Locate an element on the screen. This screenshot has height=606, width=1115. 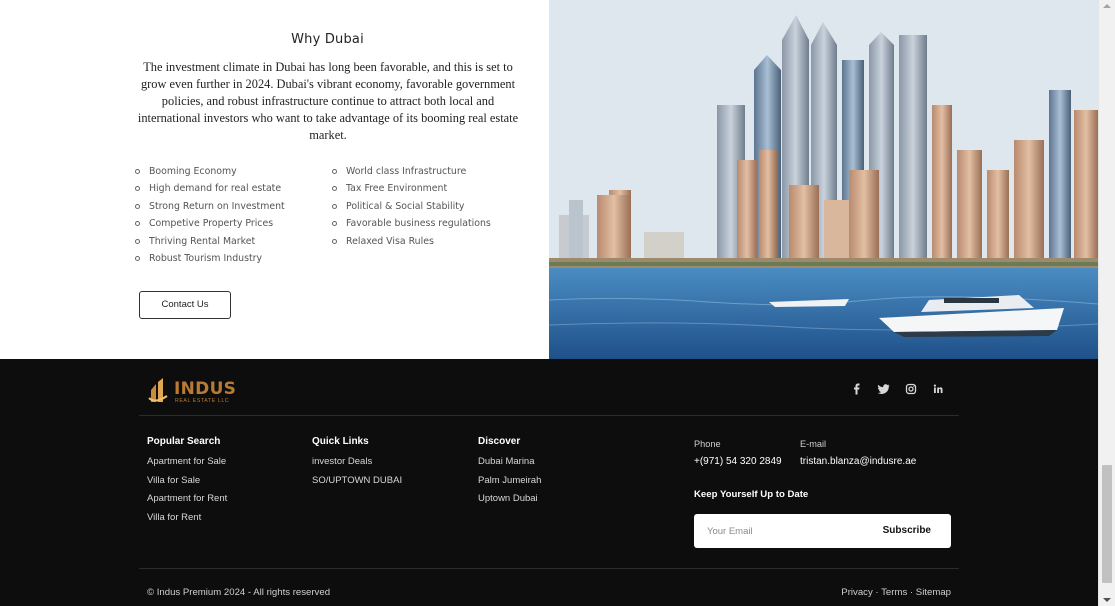
list-item: Tax Free Environment is located at coordinates (411, 188).